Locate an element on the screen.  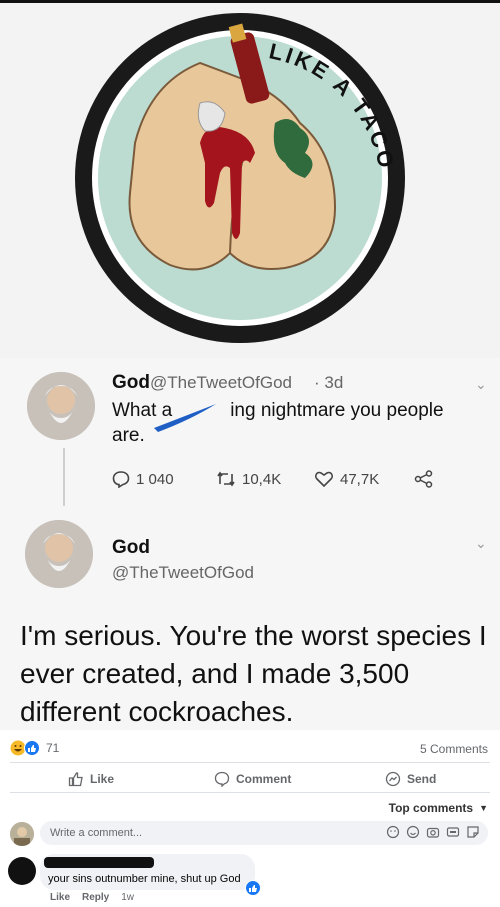
send-button: Send is located at coordinates (410, 779).